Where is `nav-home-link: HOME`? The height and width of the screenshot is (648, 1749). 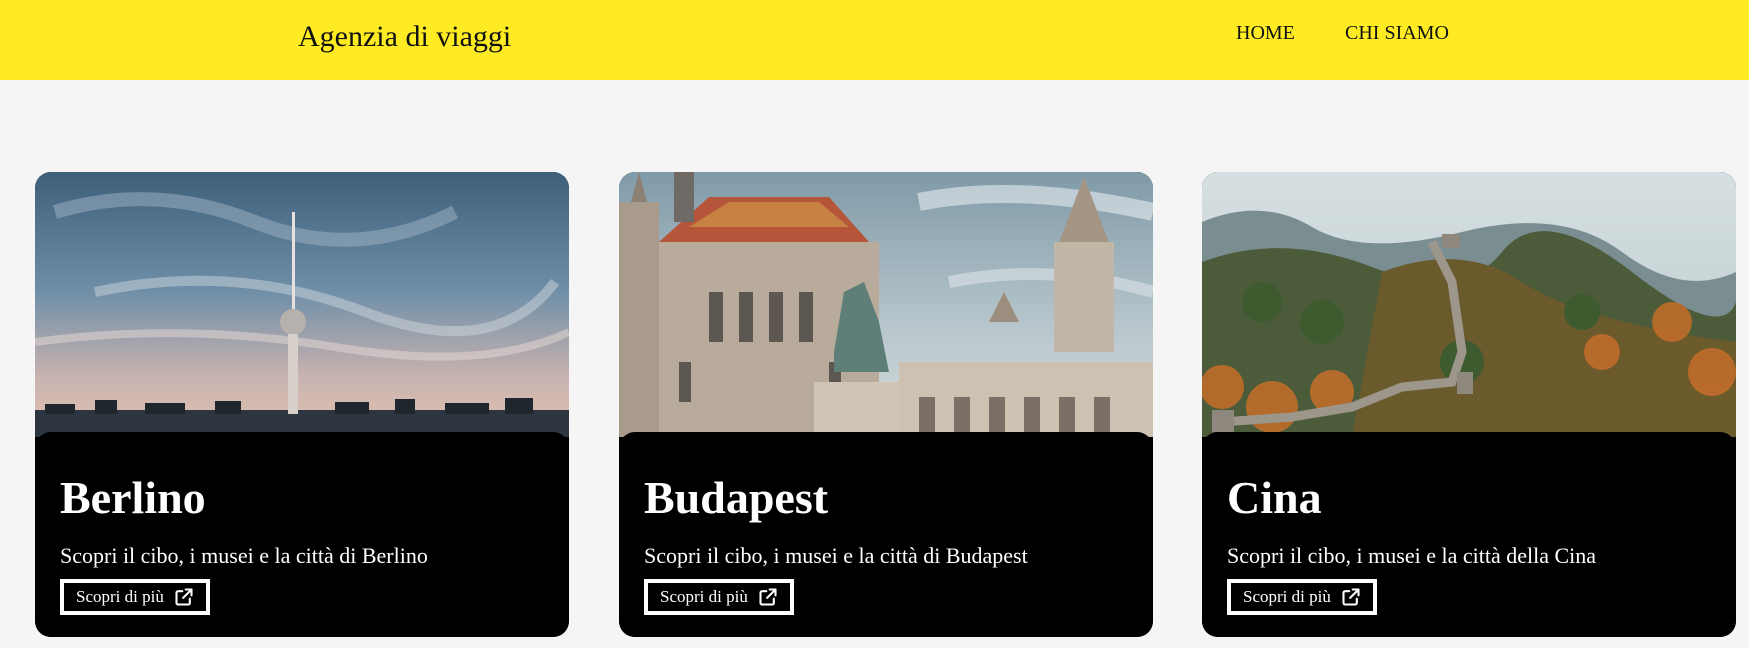 nav-home-link: HOME is located at coordinates (1265, 33).